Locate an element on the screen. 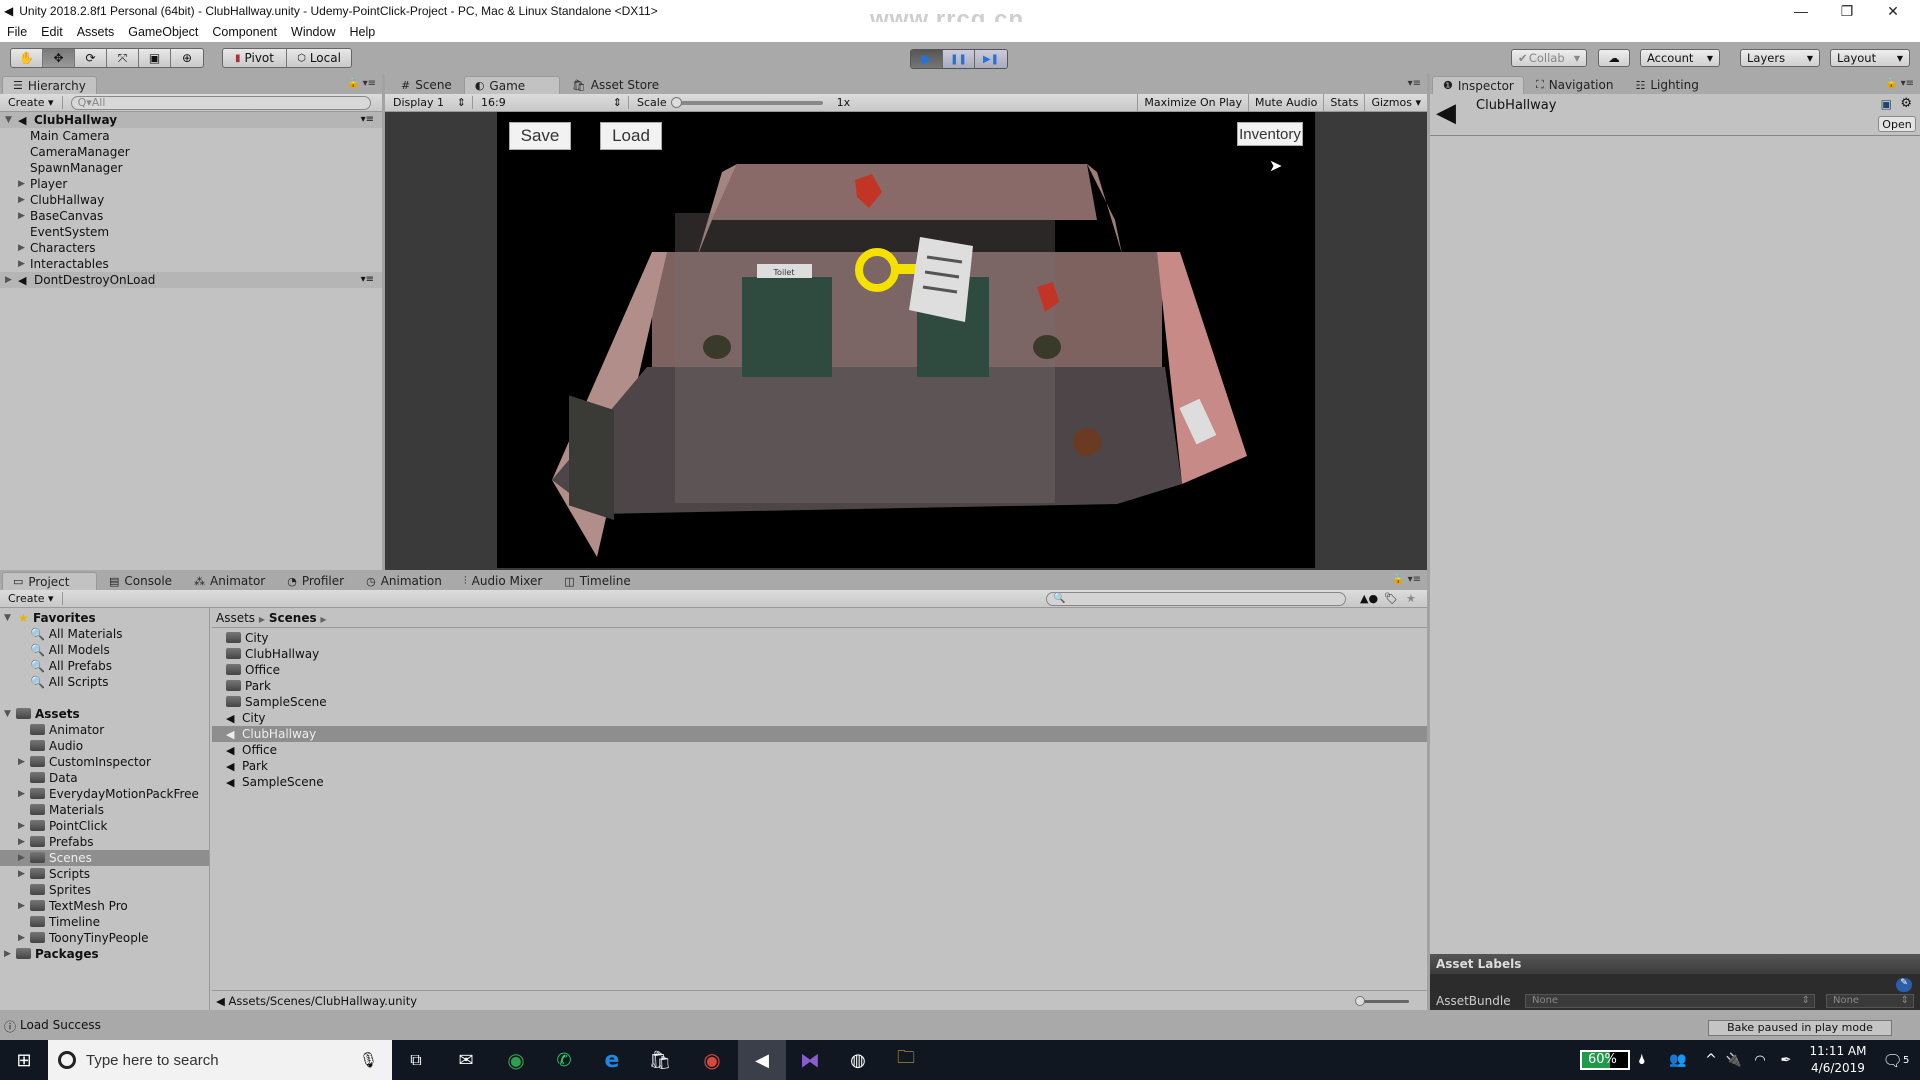 This screenshot has height=1080, width=1920. tab-inspector: ❶ Inspector is located at coordinates (1478, 85).